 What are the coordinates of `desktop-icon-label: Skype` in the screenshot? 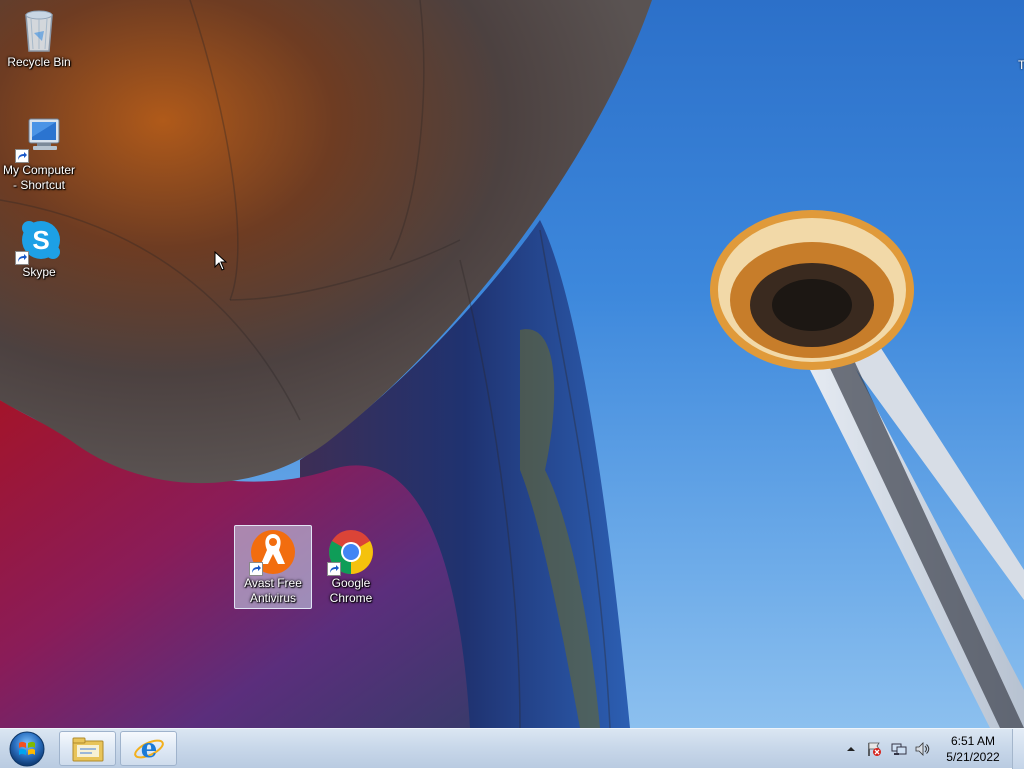 It's located at (39, 272).